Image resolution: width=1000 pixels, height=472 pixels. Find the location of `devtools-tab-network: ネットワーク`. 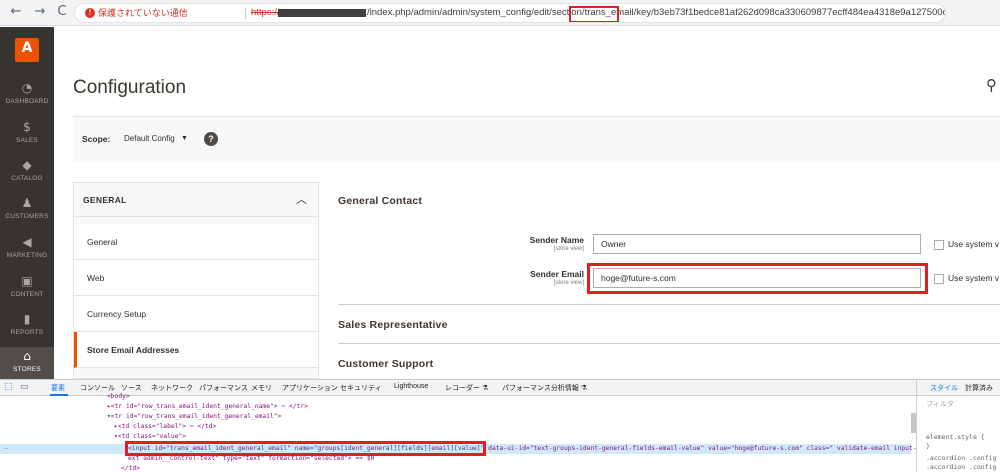

devtools-tab-network: ネットワーク is located at coordinates (172, 388).